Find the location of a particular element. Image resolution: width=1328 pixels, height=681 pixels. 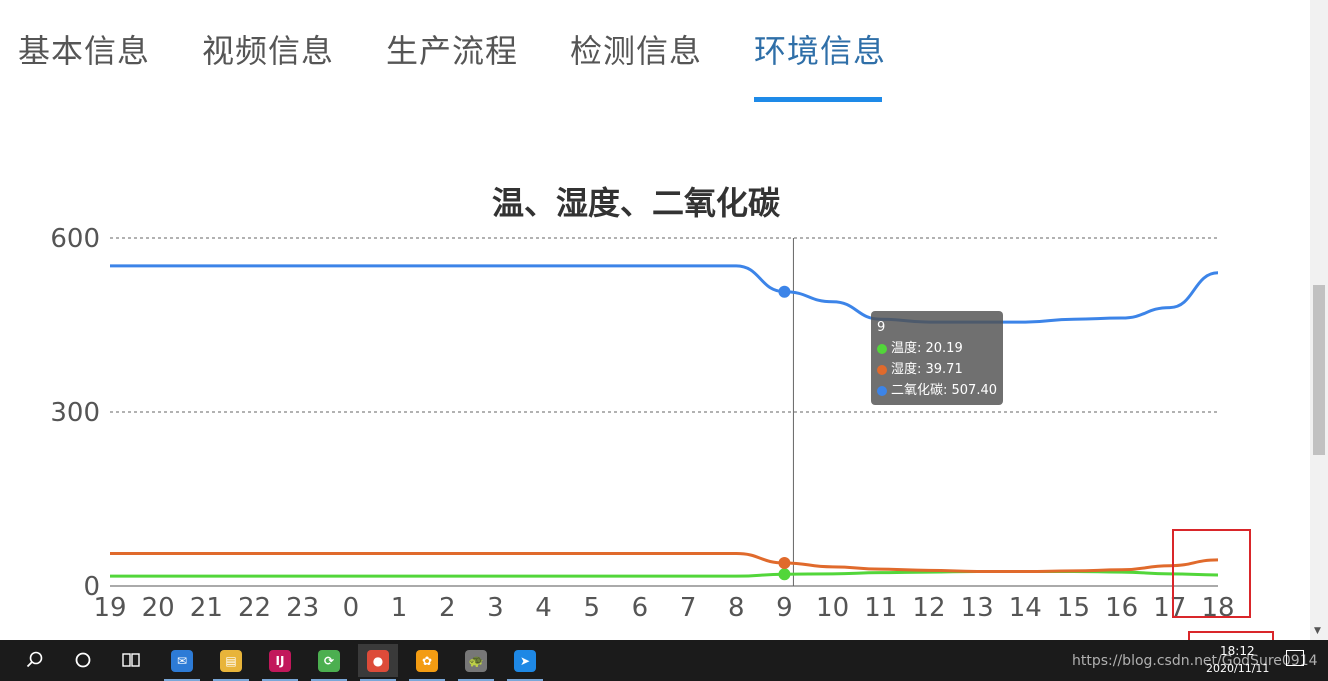

active-tab-indicator is located at coordinates (818, 99).